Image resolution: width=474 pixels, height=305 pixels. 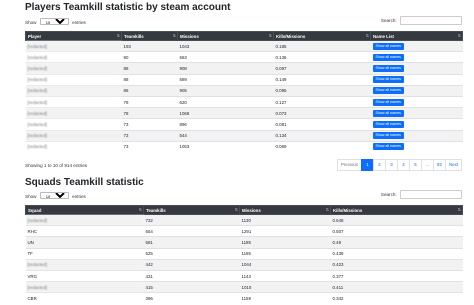 What do you see at coordinates (191, 275) in the screenshot?
I see `teamkills-cell: 431` at bounding box center [191, 275].